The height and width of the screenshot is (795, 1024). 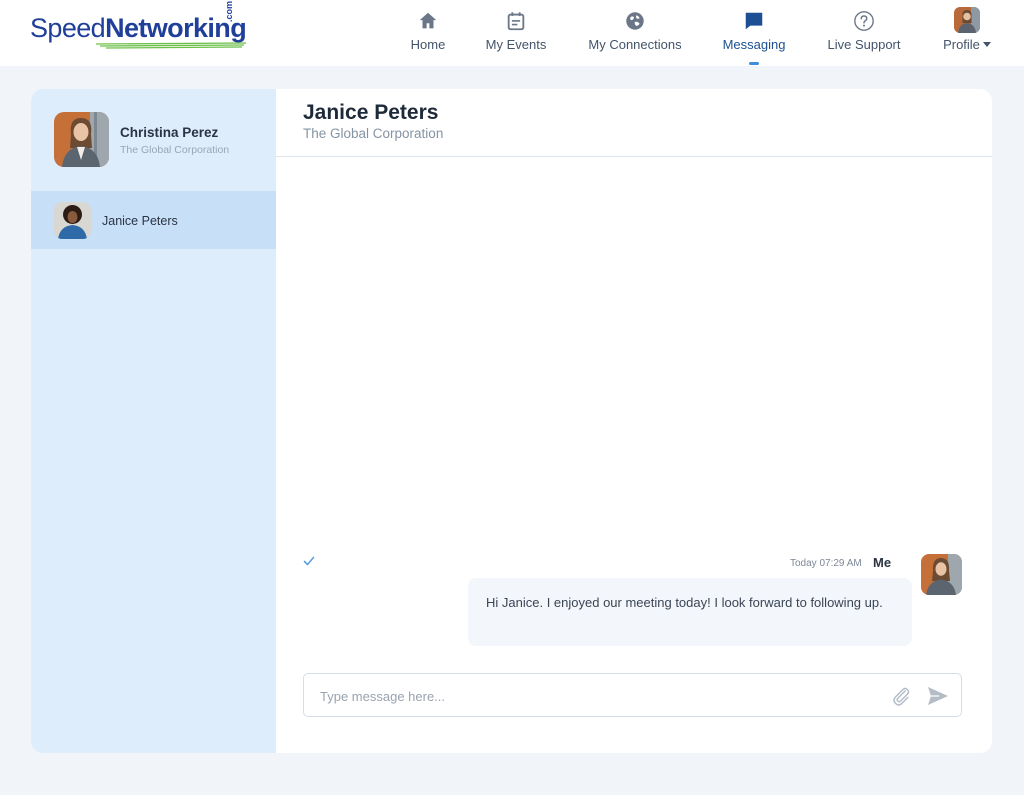 I want to click on nav-profile-label: Profile, so click(x=967, y=44).